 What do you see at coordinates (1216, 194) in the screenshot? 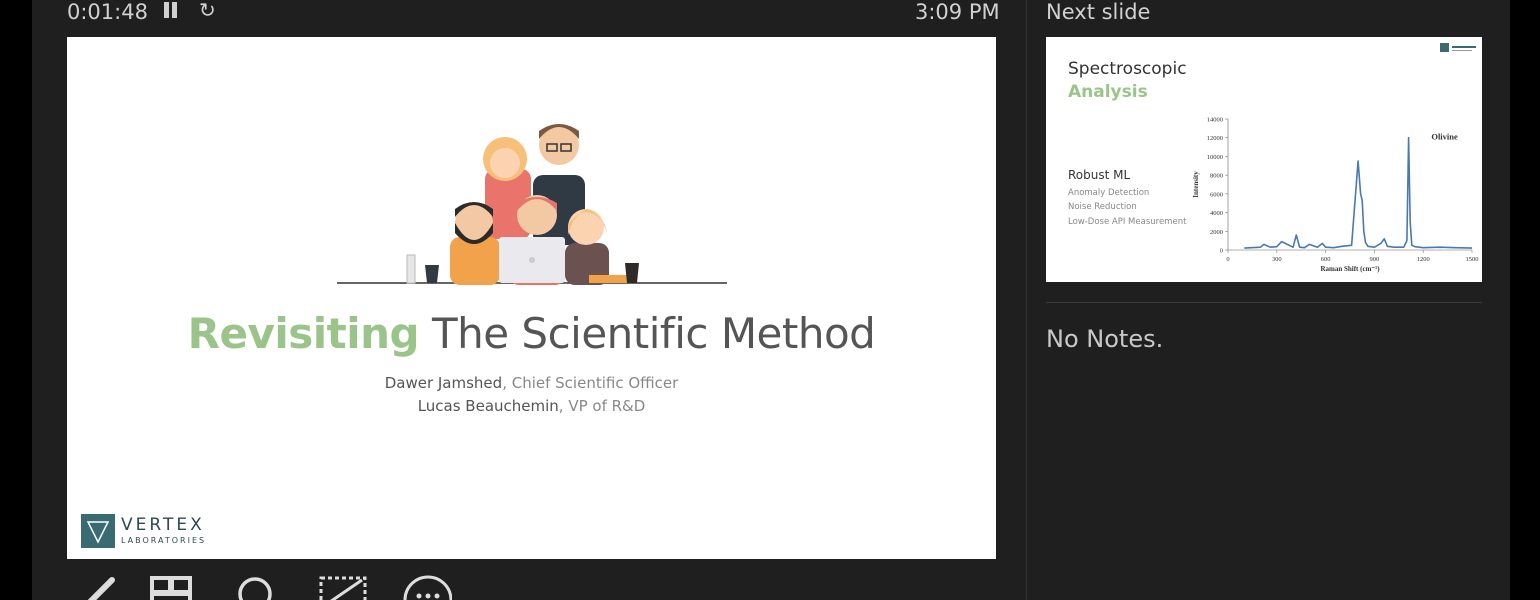
I see `y-tick-label: 6000` at bounding box center [1216, 194].